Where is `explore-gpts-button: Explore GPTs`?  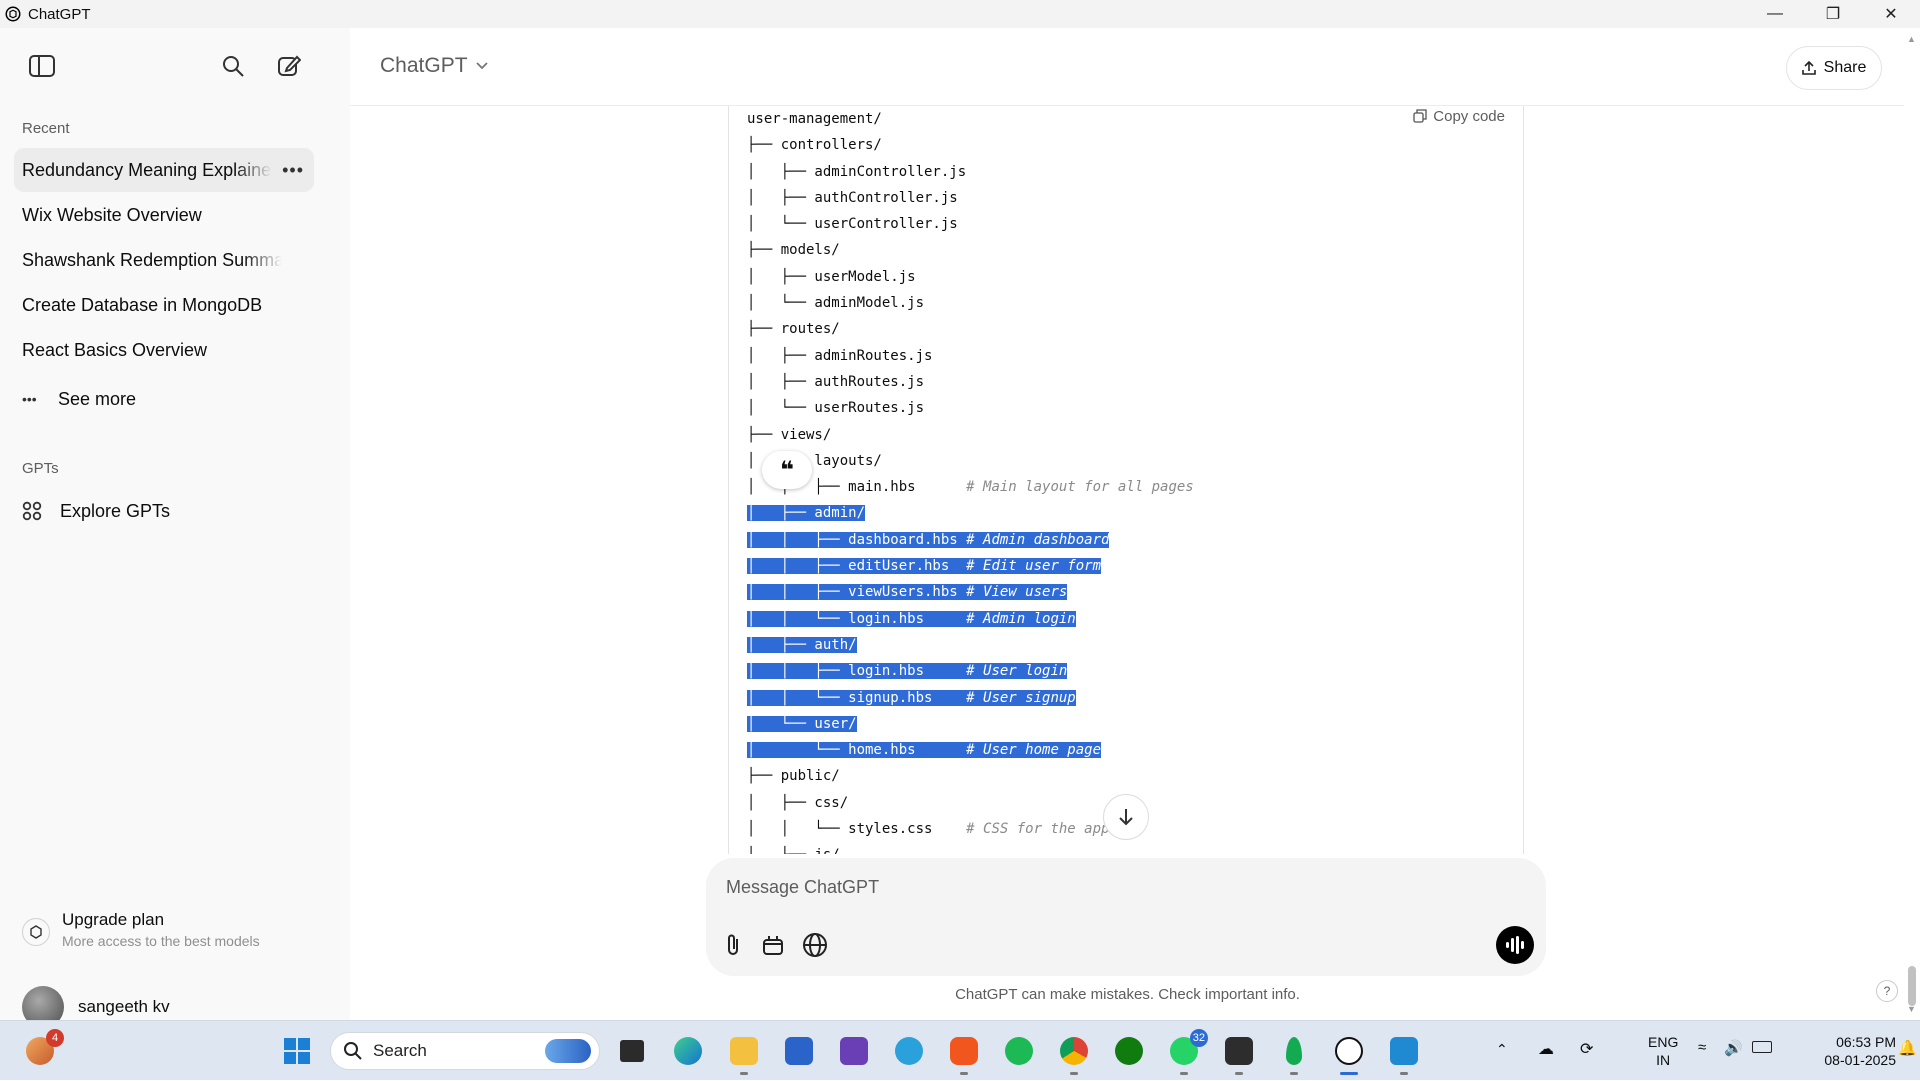 explore-gpts-button: Explore GPTs is located at coordinates (164, 511).